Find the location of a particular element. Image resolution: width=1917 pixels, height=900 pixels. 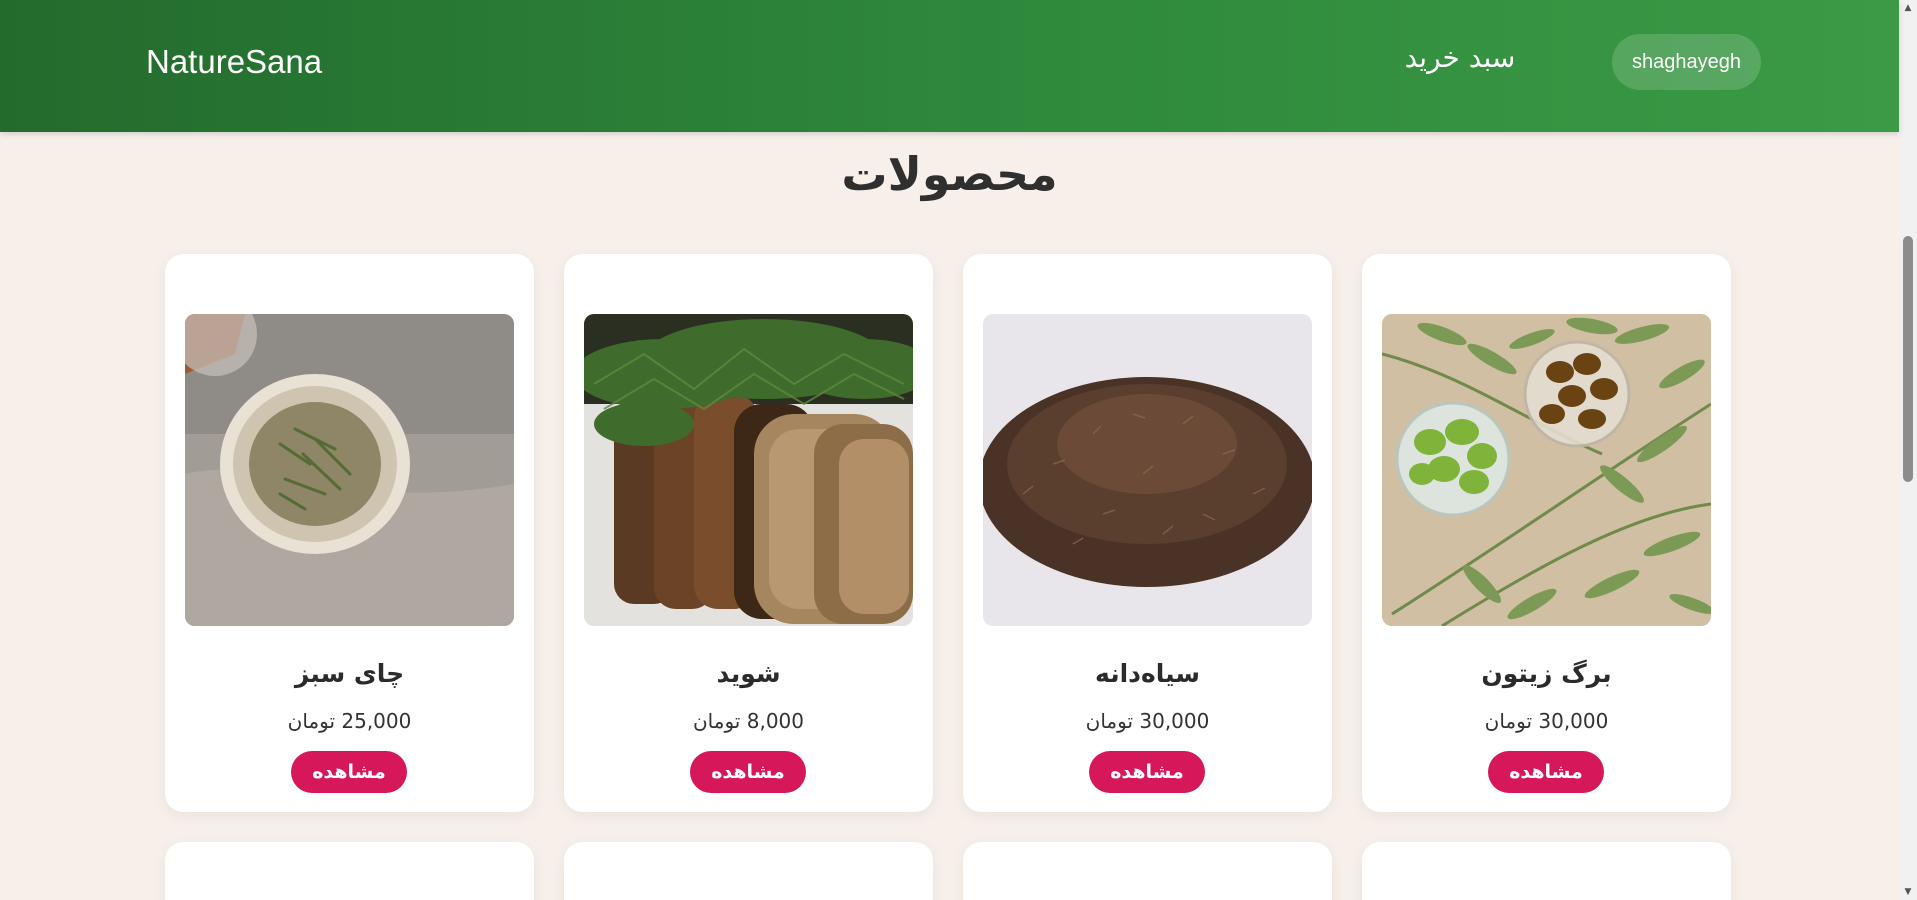

scrollbar-thumb is located at coordinates (1908, 359).